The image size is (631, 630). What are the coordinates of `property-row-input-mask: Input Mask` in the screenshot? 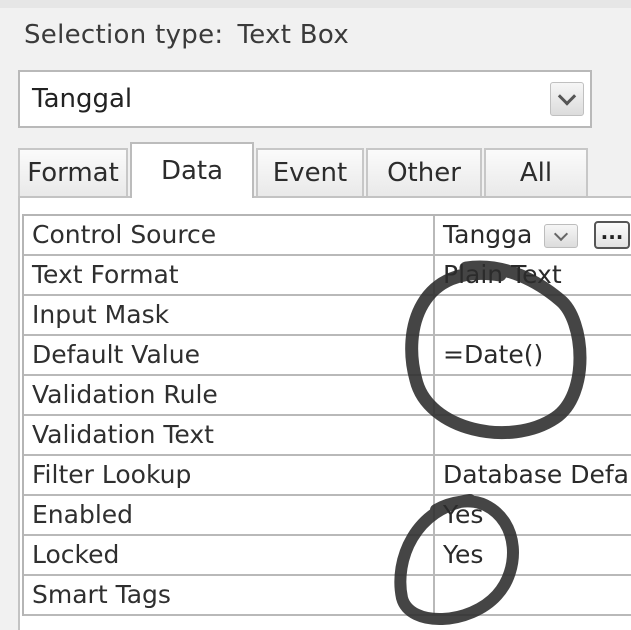 It's located at (327, 316).